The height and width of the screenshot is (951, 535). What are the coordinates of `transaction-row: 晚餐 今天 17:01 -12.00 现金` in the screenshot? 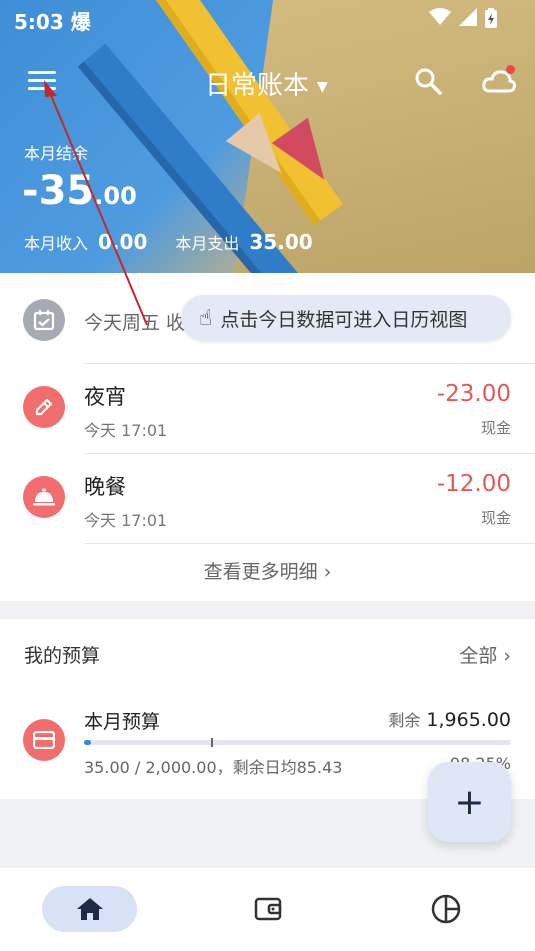 It's located at (267, 497).